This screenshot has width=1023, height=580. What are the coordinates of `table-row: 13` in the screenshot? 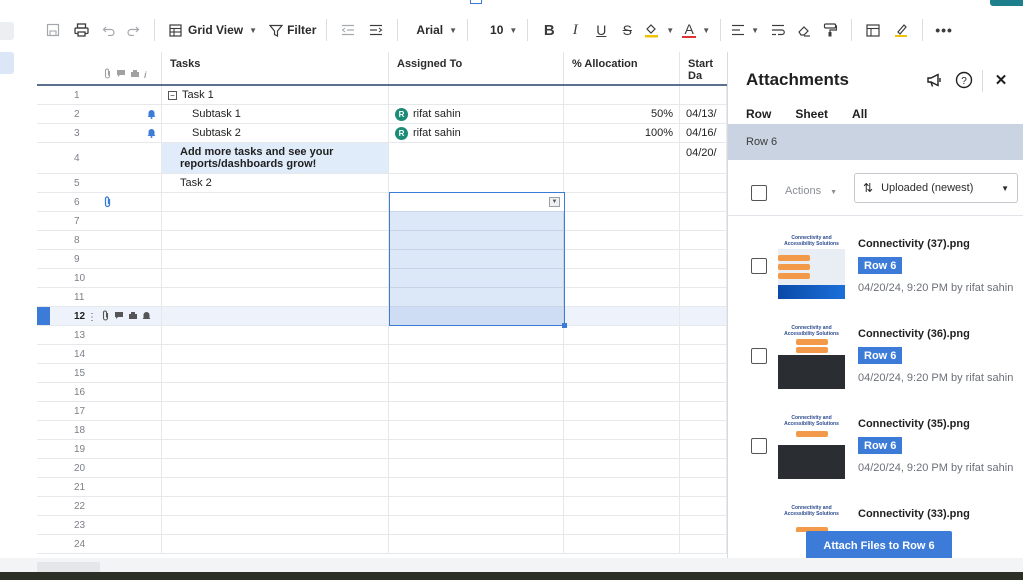 It's located at (382, 335).